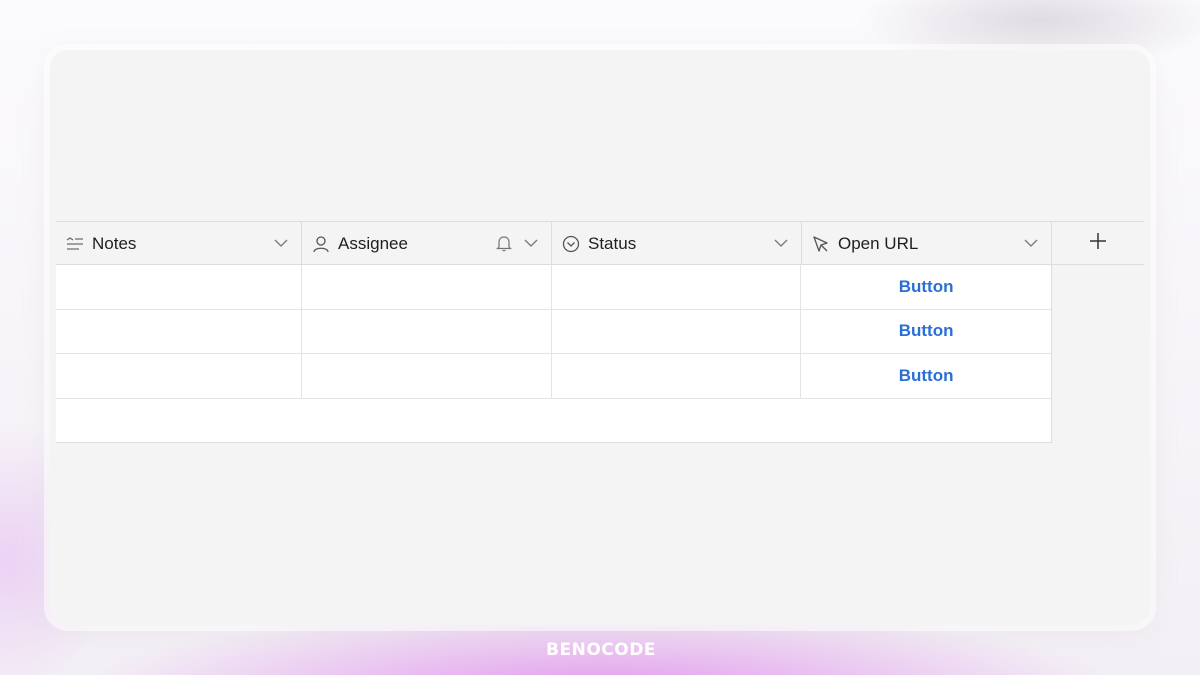  Describe the element at coordinates (114, 243) in the screenshot. I see `column-label: Notes` at that location.